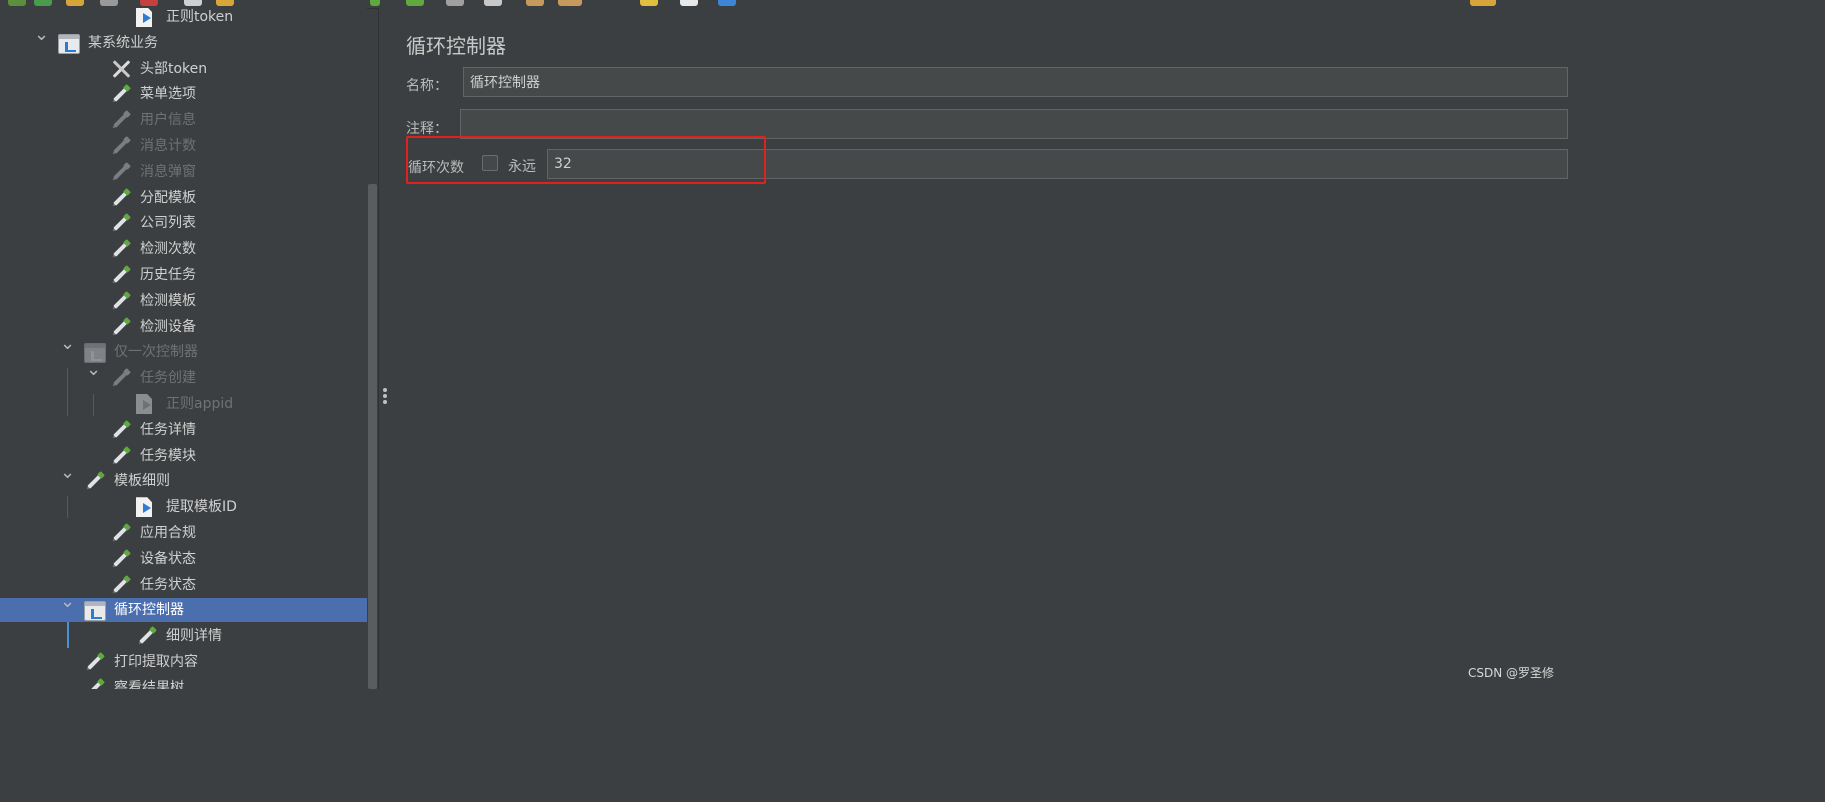 This screenshot has width=1825, height=802. I want to click on tree-item: 消息弹窗, so click(183, 172).